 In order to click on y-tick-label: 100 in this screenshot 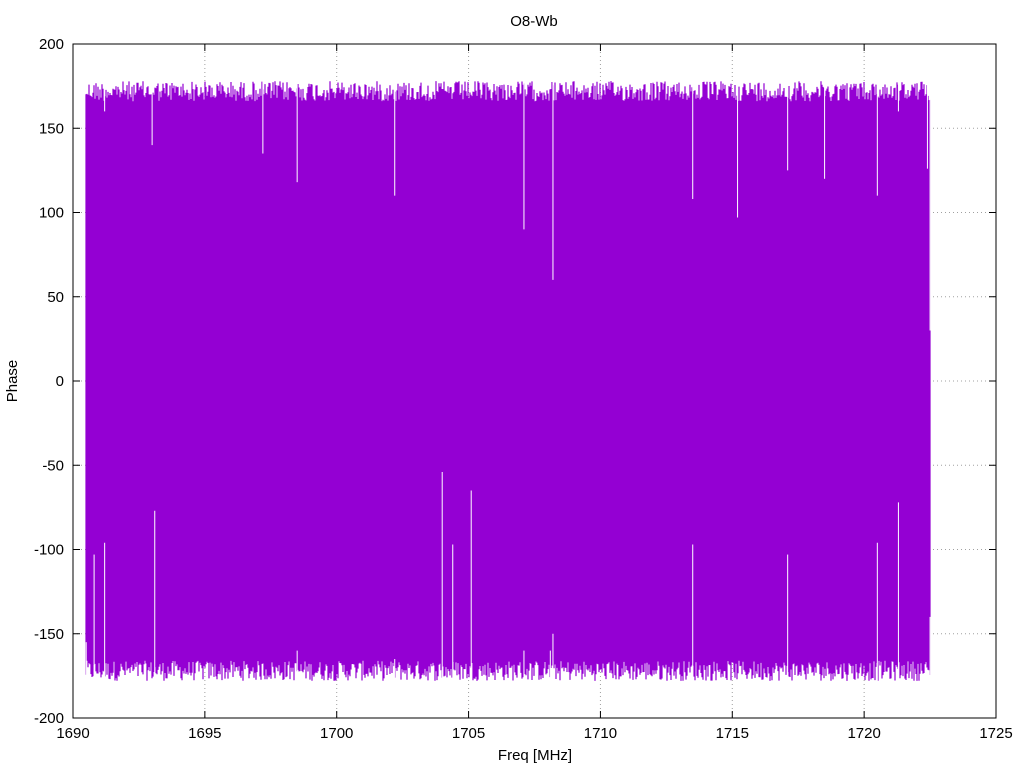, I will do `click(51, 213)`.